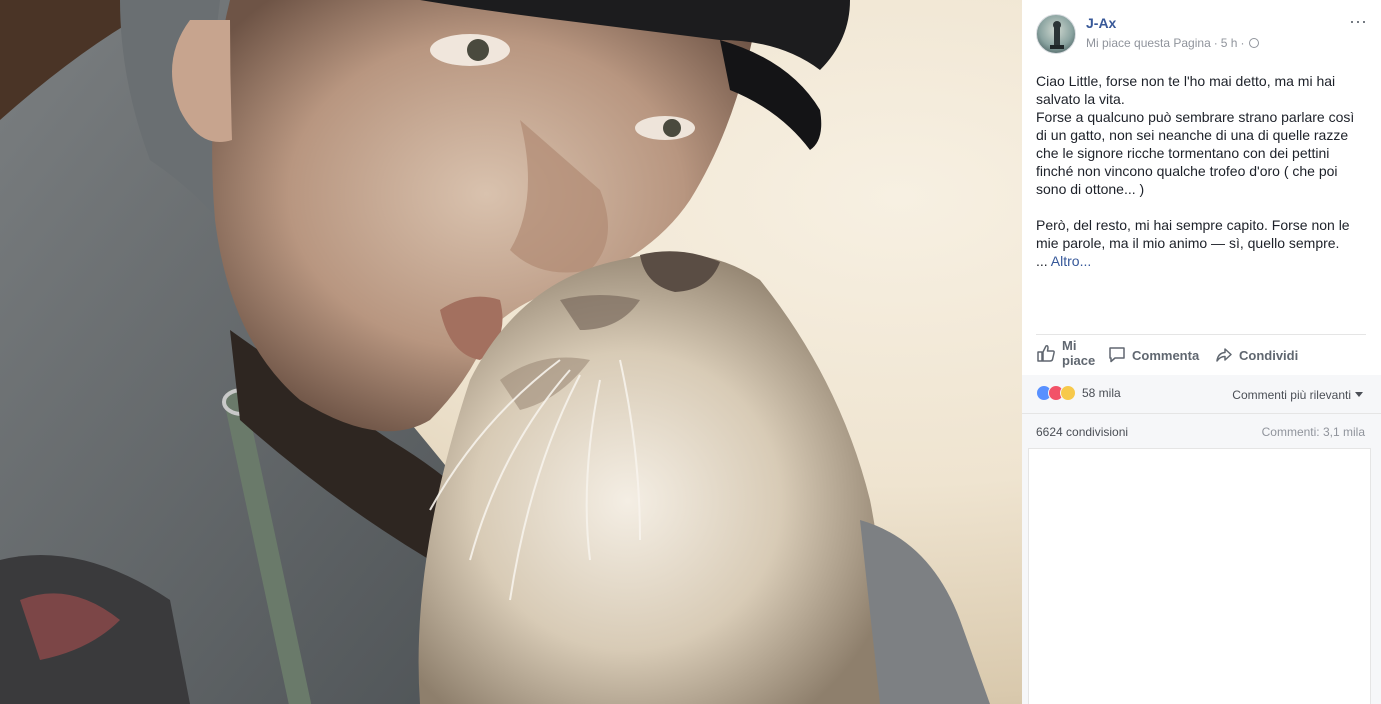  Describe the element at coordinates (1046, 353) in the screenshot. I see `thumbs-up-icon` at that location.